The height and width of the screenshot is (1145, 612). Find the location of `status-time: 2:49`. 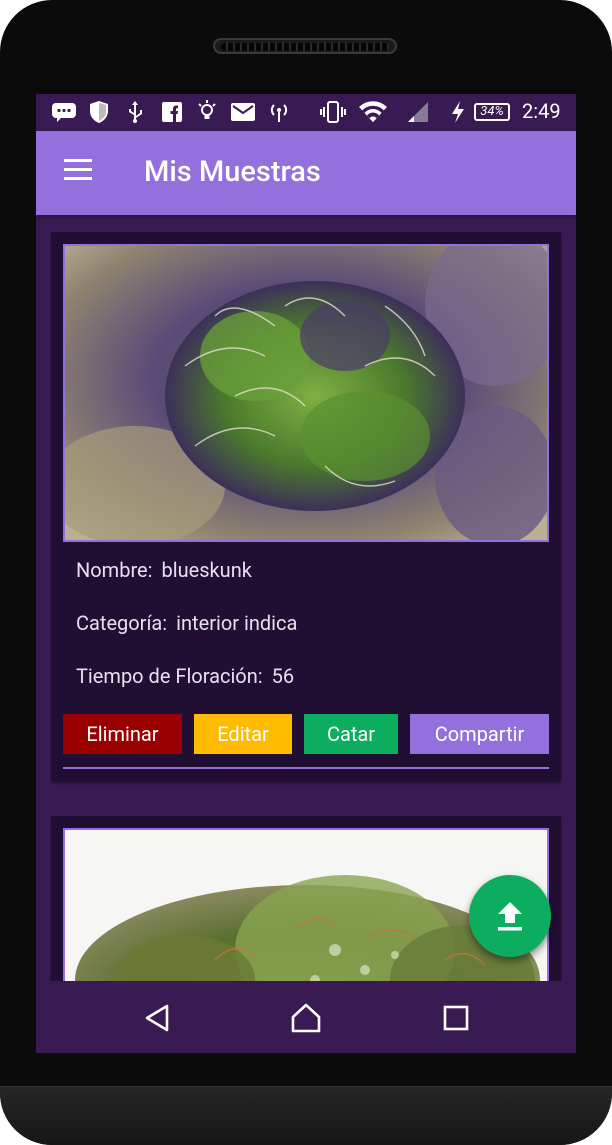

status-time: 2:49 is located at coordinates (541, 111).